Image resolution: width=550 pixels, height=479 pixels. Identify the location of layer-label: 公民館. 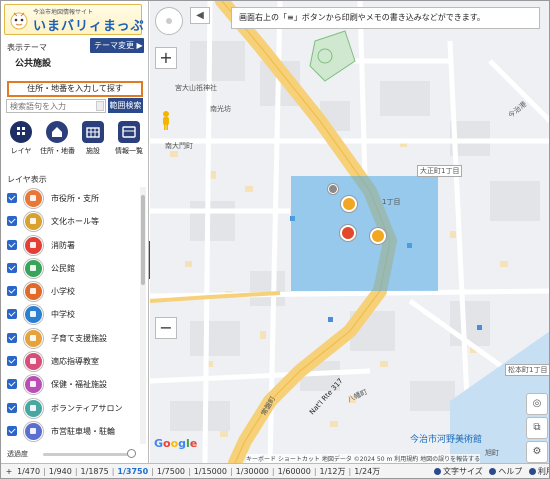
(63, 268).